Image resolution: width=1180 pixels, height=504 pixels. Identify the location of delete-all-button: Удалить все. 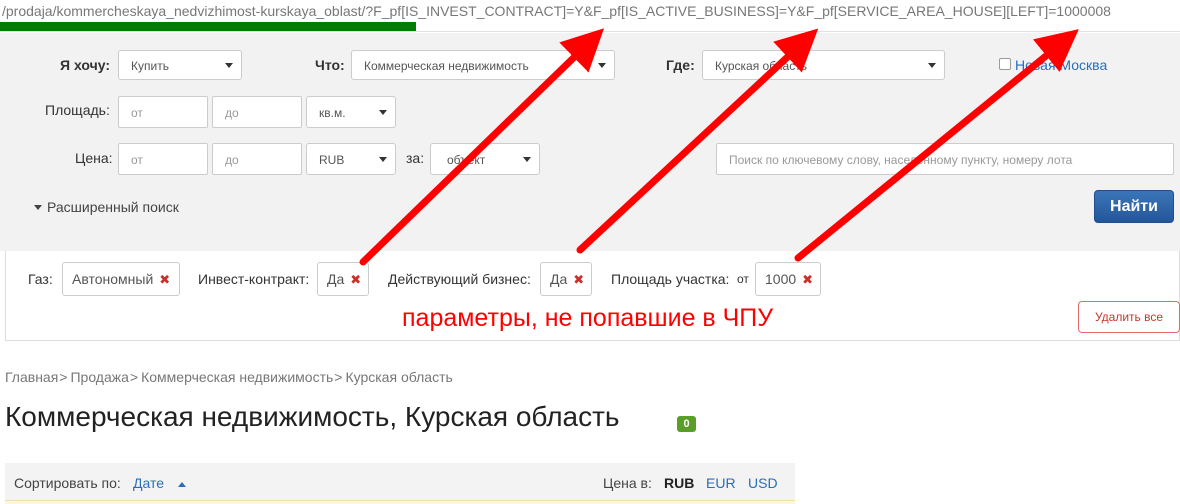
(1129, 317).